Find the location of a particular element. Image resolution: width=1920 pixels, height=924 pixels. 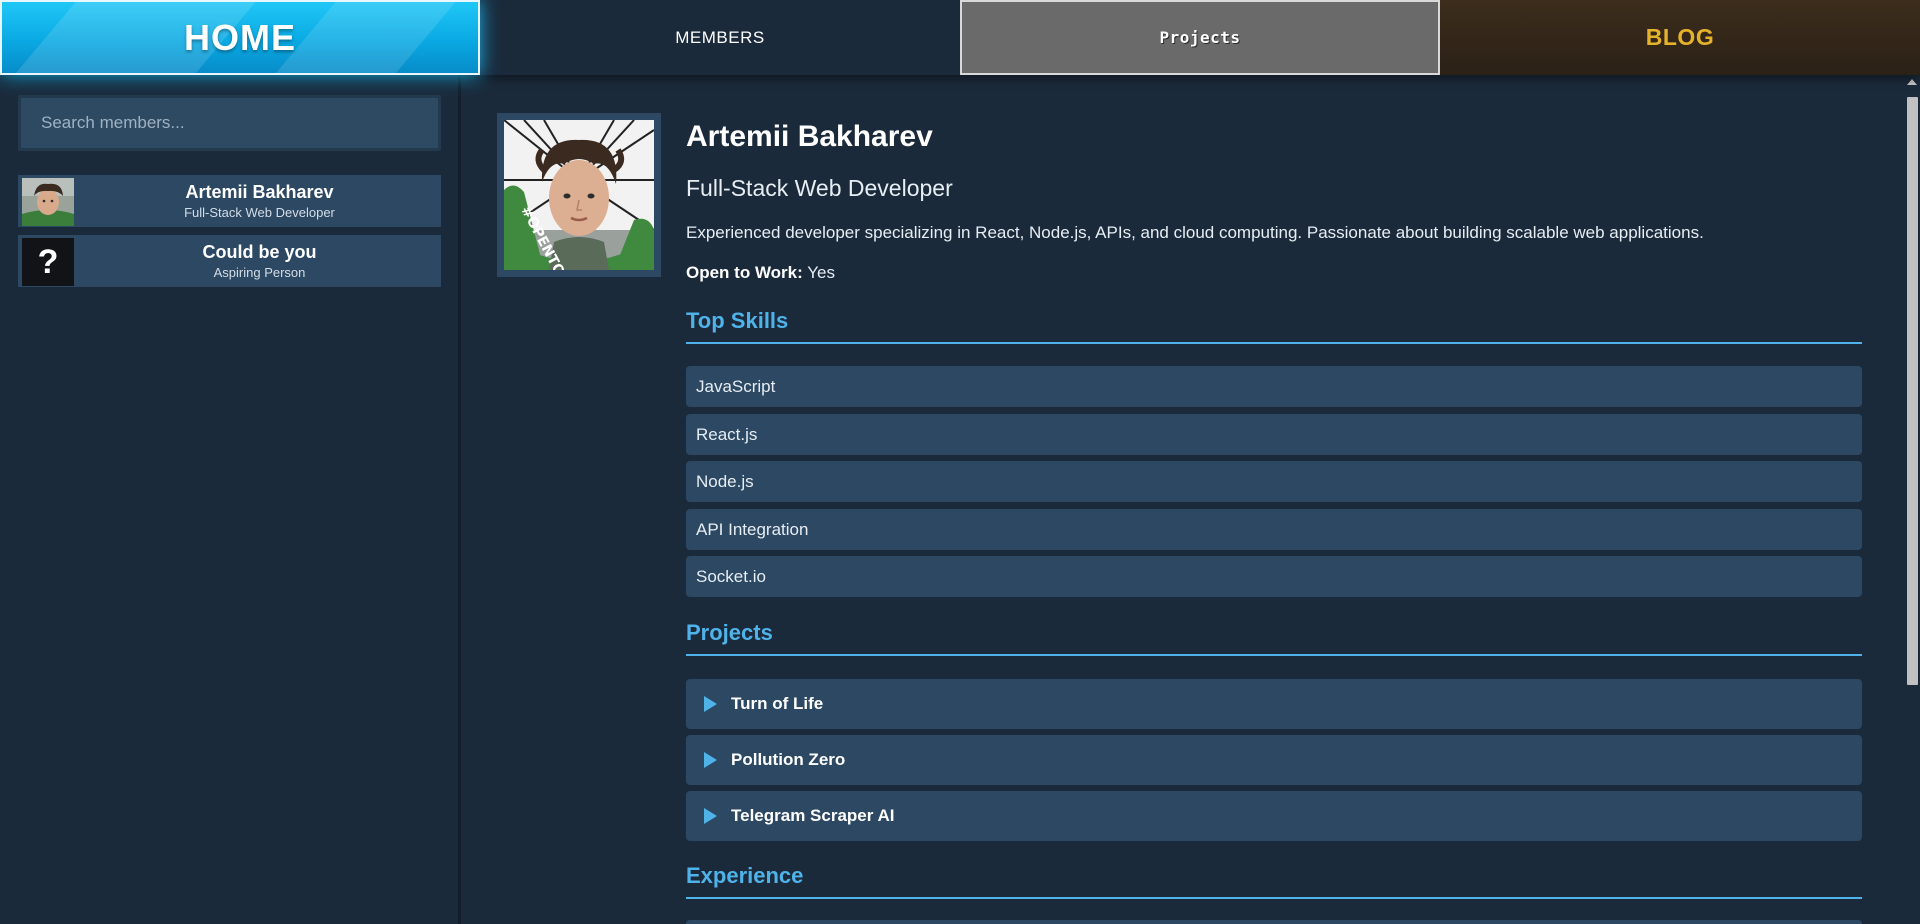

nav-projects-label: Projects is located at coordinates (1200, 37).